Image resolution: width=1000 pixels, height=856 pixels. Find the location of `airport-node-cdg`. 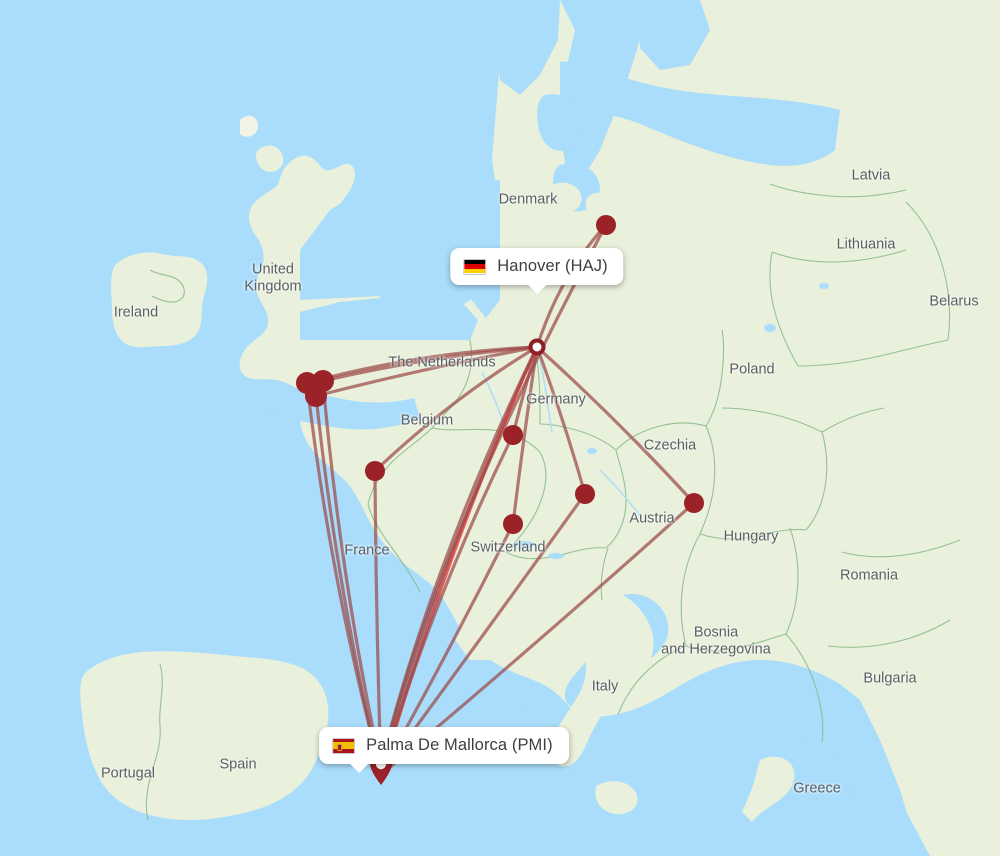

airport-node-cdg is located at coordinates (375, 471).